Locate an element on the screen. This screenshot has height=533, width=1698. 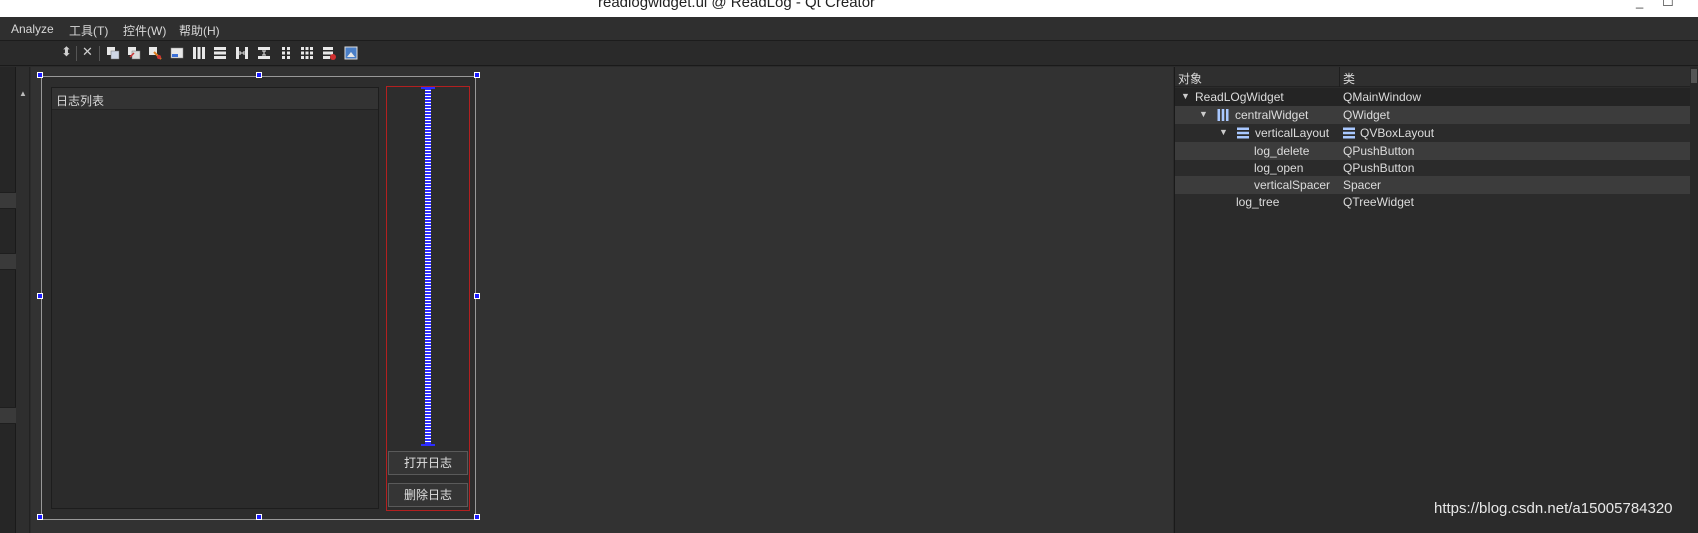
object-class: Spacer is located at coordinates (1362, 185).